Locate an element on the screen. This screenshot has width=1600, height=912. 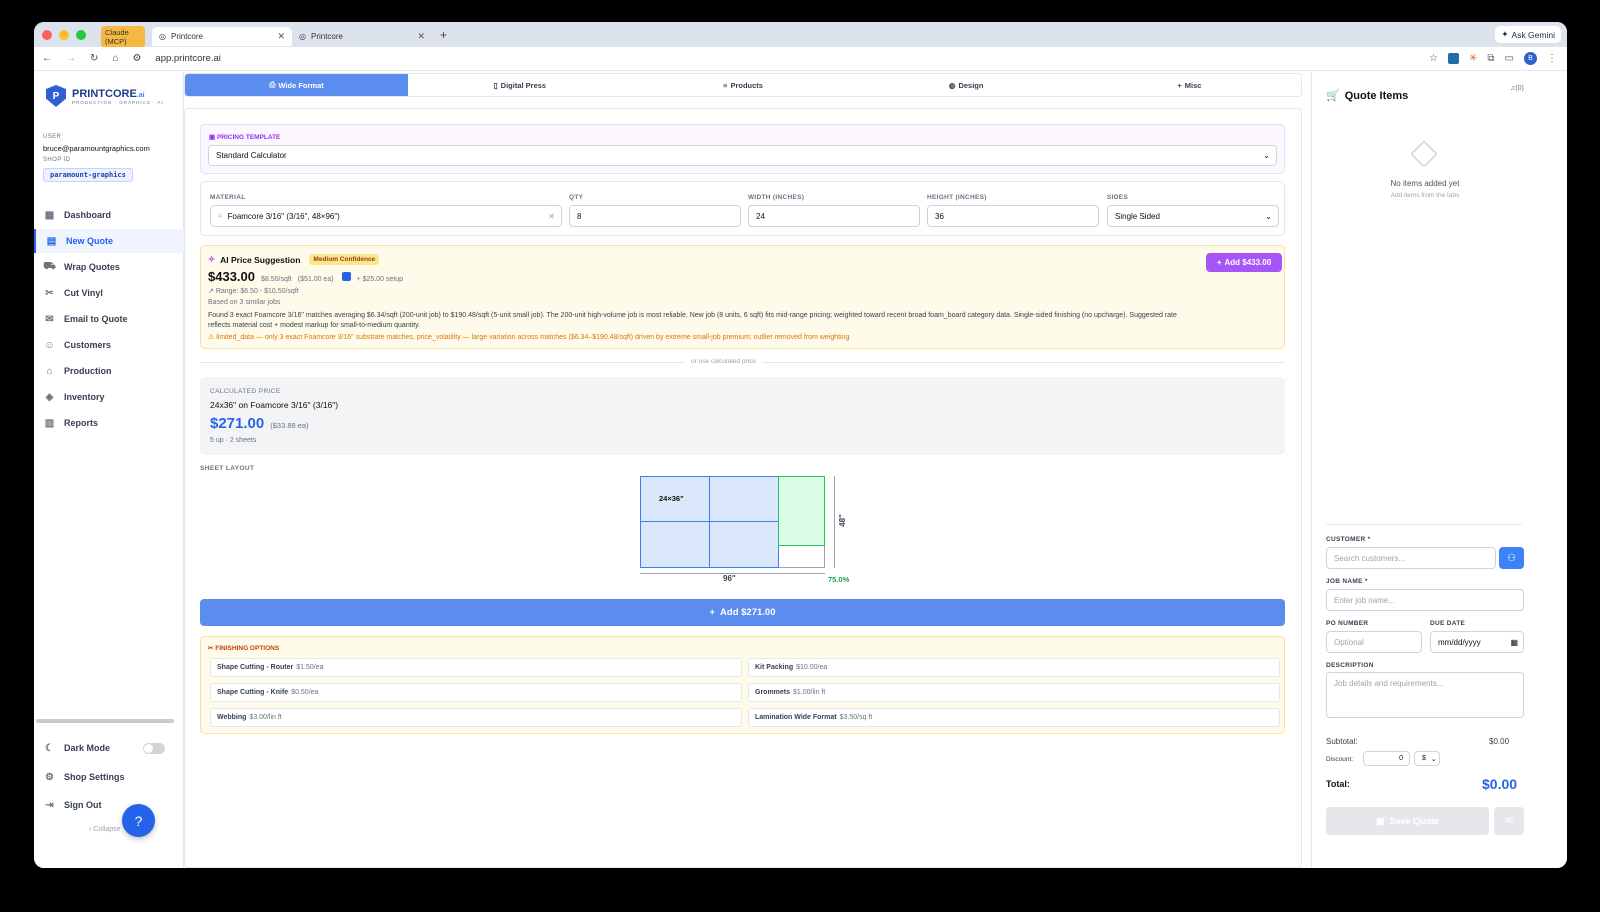
add-ai-price-button: + Add $433.00 is located at coordinates (1244, 262).